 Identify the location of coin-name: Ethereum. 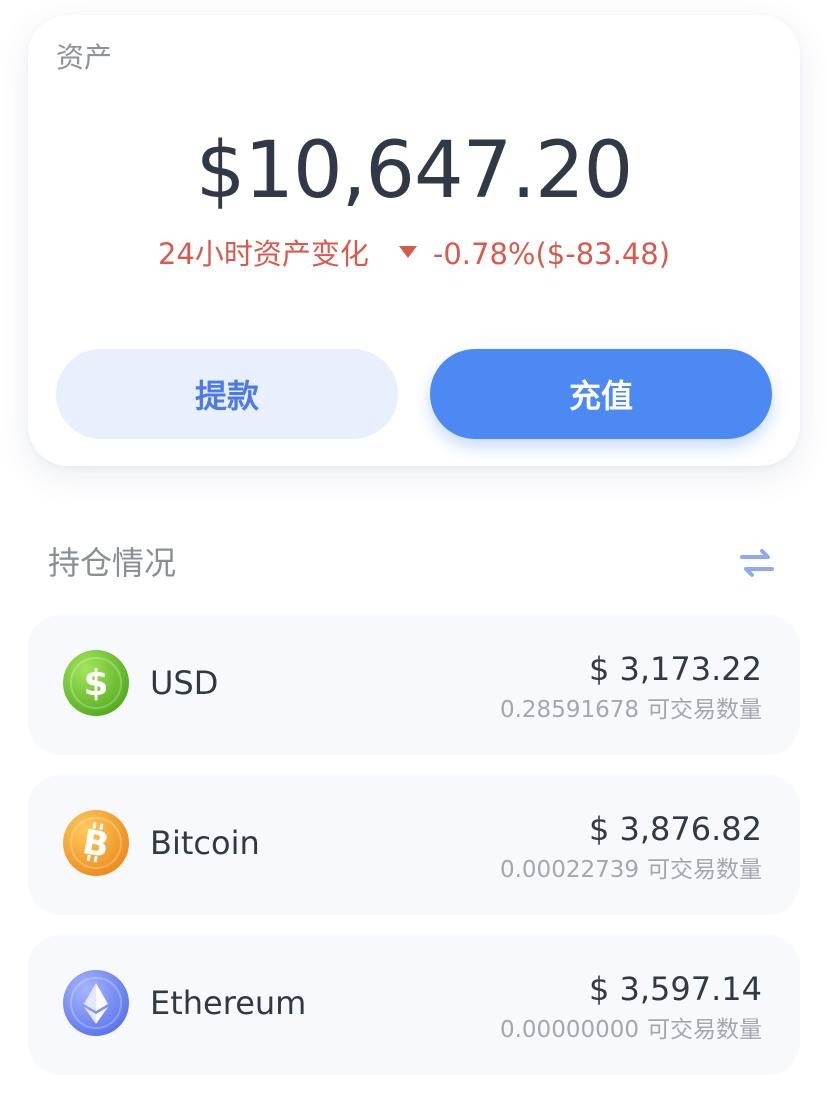
(228, 1003).